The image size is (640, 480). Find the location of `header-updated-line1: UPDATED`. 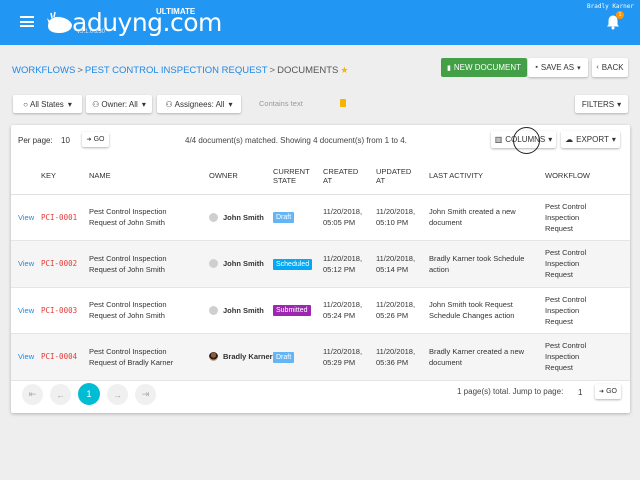

header-updated-line1: UPDATED is located at coordinates (394, 171).